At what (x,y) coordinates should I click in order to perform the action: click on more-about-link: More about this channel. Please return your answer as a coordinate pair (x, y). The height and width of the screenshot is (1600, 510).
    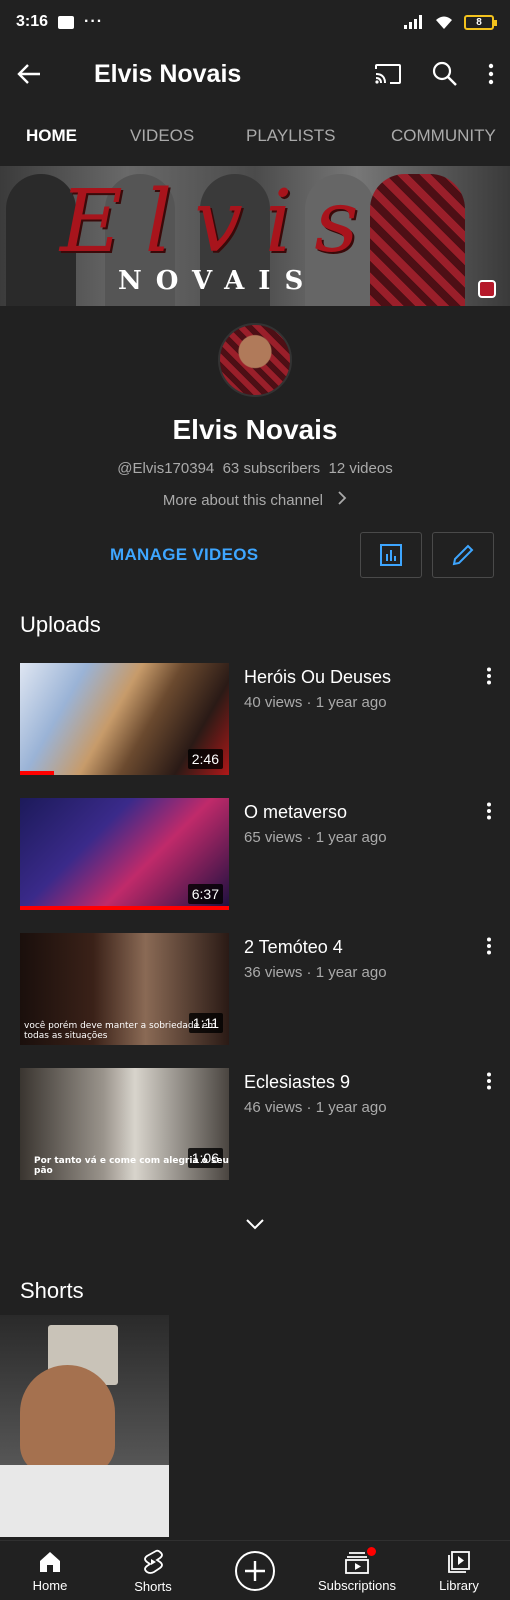
    Looking at the image, I should click on (255, 500).